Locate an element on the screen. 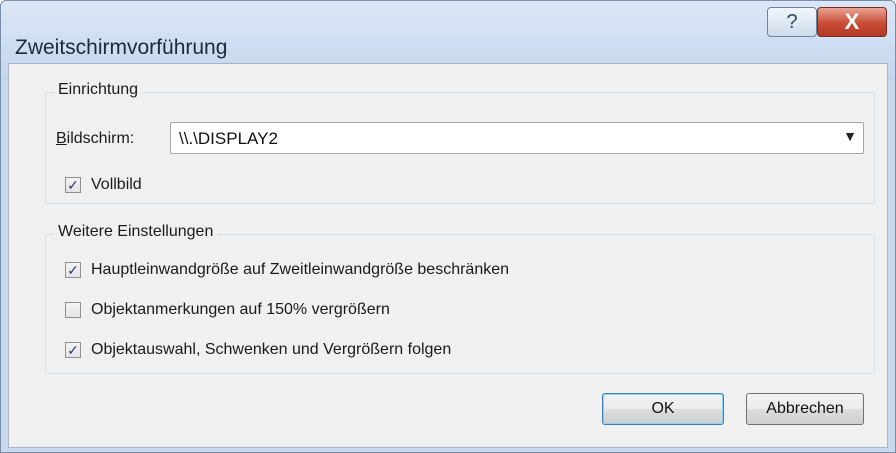 The width and height of the screenshot is (896, 453). help-button: ? is located at coordinates (792, 22).